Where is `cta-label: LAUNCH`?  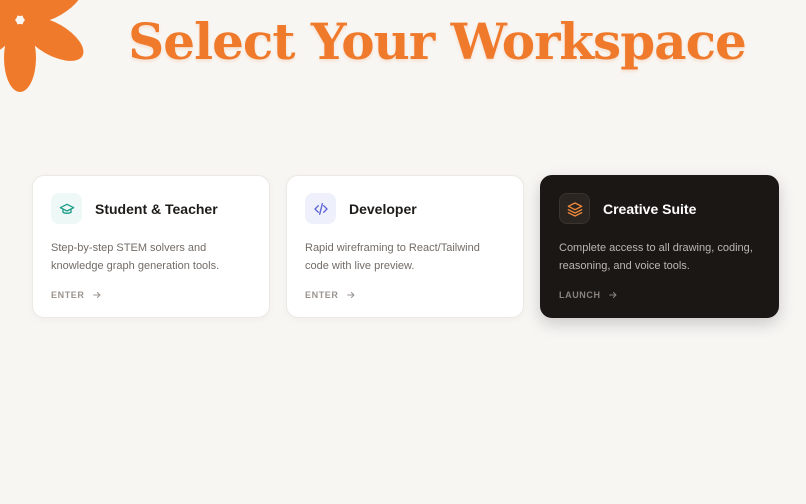 cta-label: LAUNCH is located at coordinates (580, 295).